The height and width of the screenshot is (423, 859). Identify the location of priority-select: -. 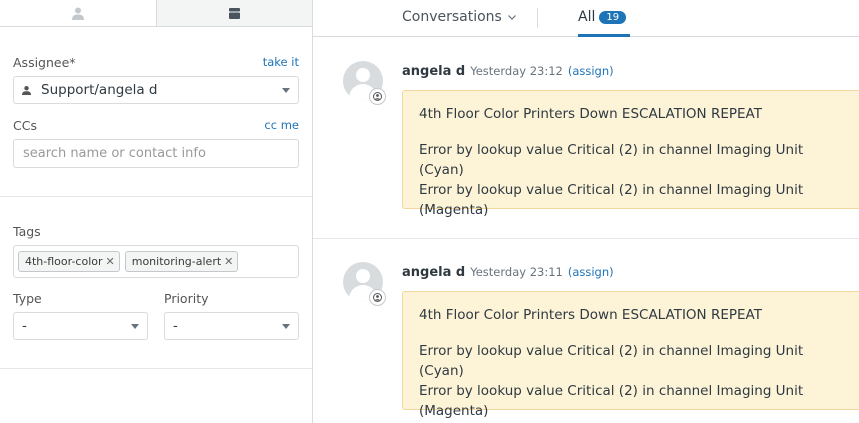
(231, 326).